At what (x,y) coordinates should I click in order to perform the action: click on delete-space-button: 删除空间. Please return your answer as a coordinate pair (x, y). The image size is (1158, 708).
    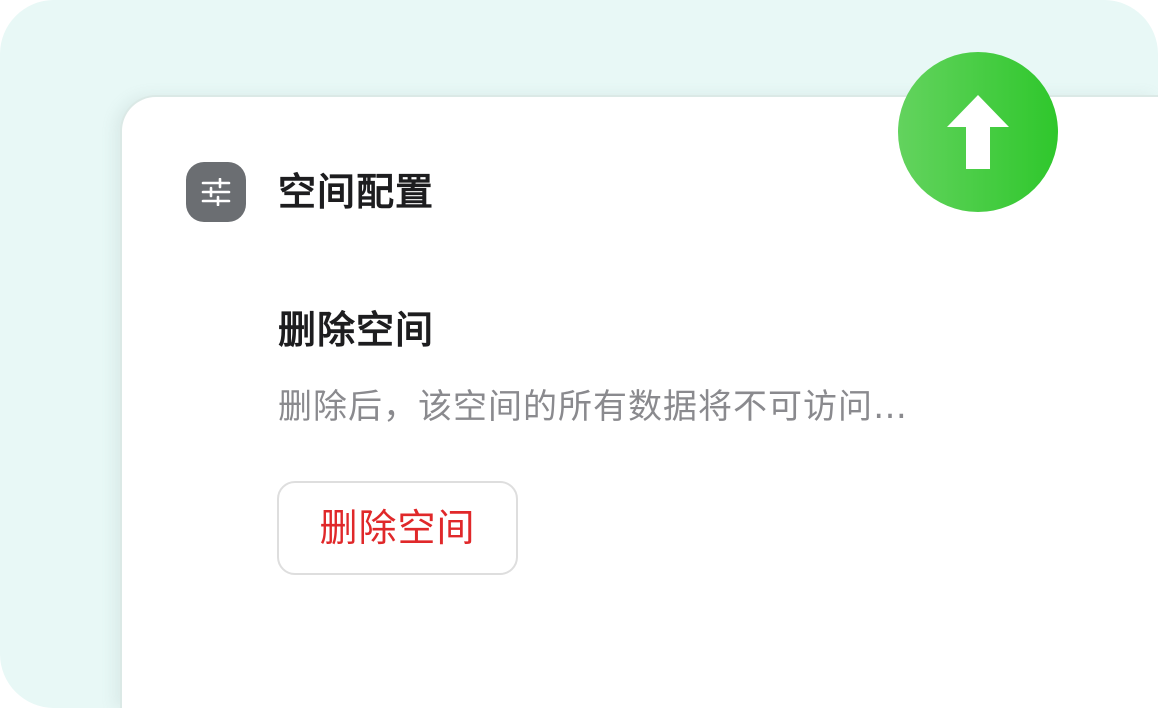
    Looking at the image, I should click on (397, 528).